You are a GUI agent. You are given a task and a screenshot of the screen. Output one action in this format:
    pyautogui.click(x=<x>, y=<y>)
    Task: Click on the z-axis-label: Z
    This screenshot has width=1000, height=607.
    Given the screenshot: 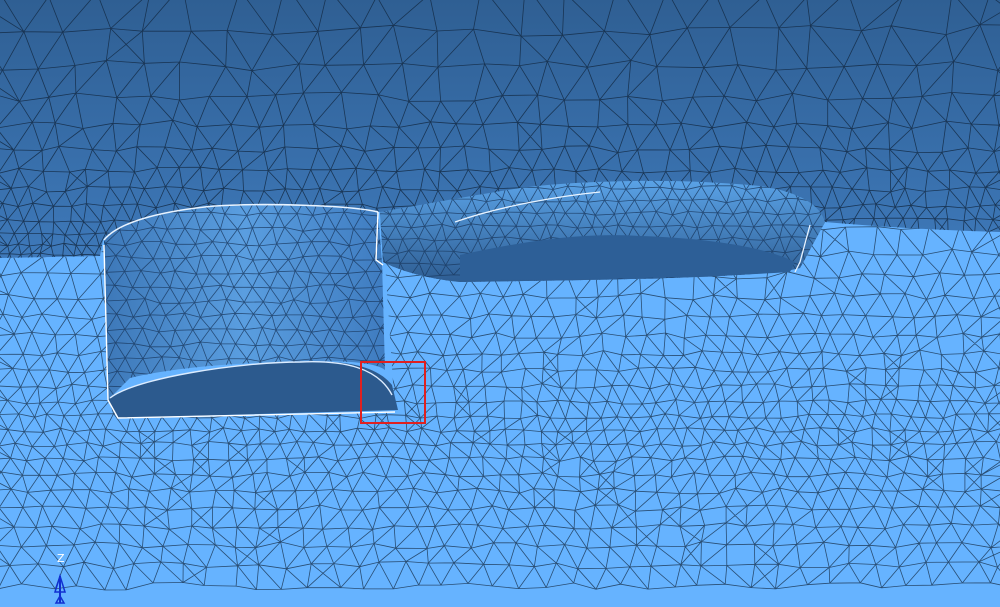 What is the action you would take?
    pyautogui.click(x=61, y=558)
    